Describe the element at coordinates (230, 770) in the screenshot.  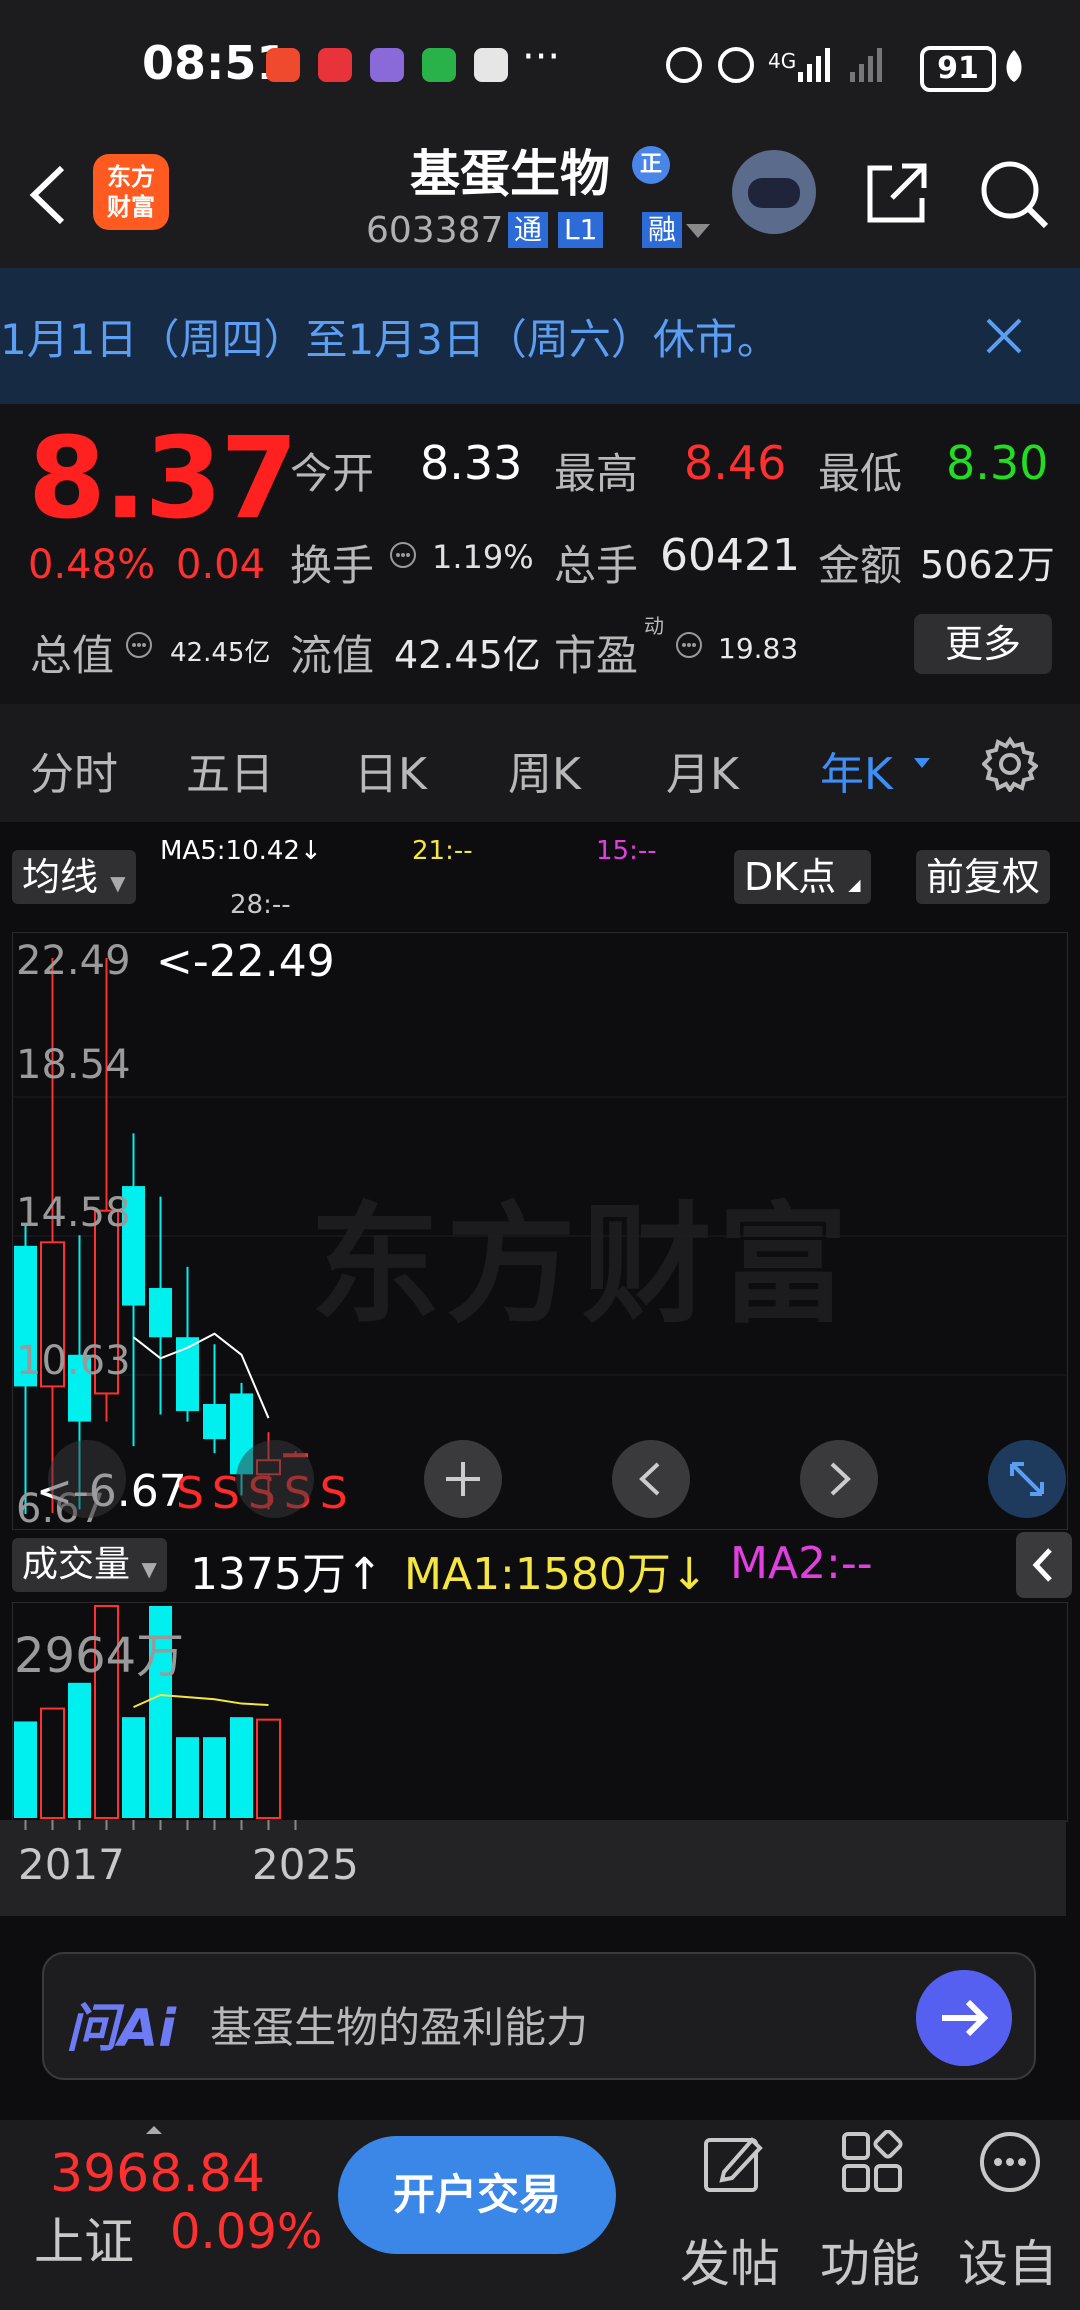
I see `tab-five-day: 五日` at that location.